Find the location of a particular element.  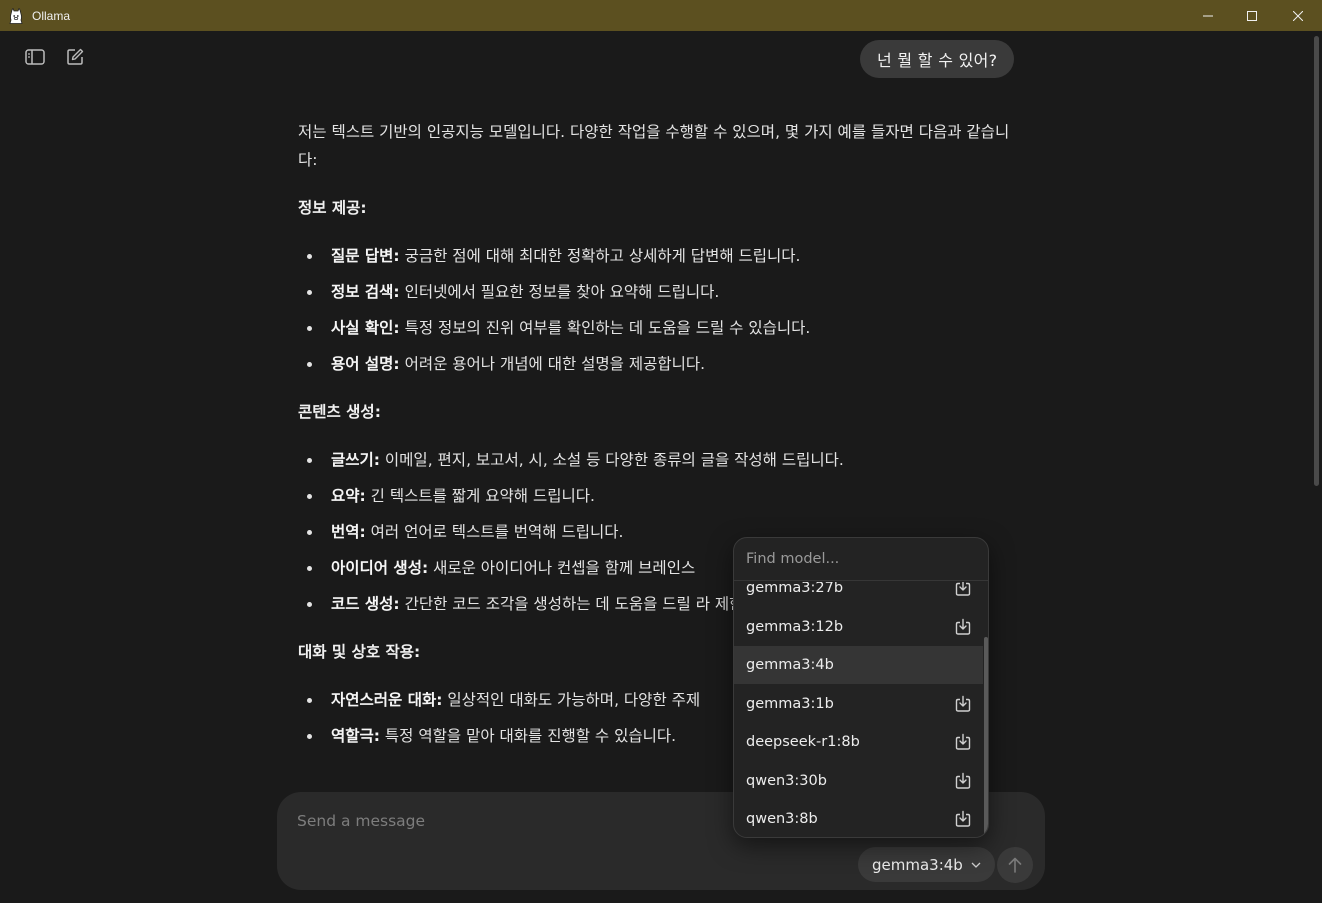

model-name: gemma3:12b is located at coordinates (795, 627).